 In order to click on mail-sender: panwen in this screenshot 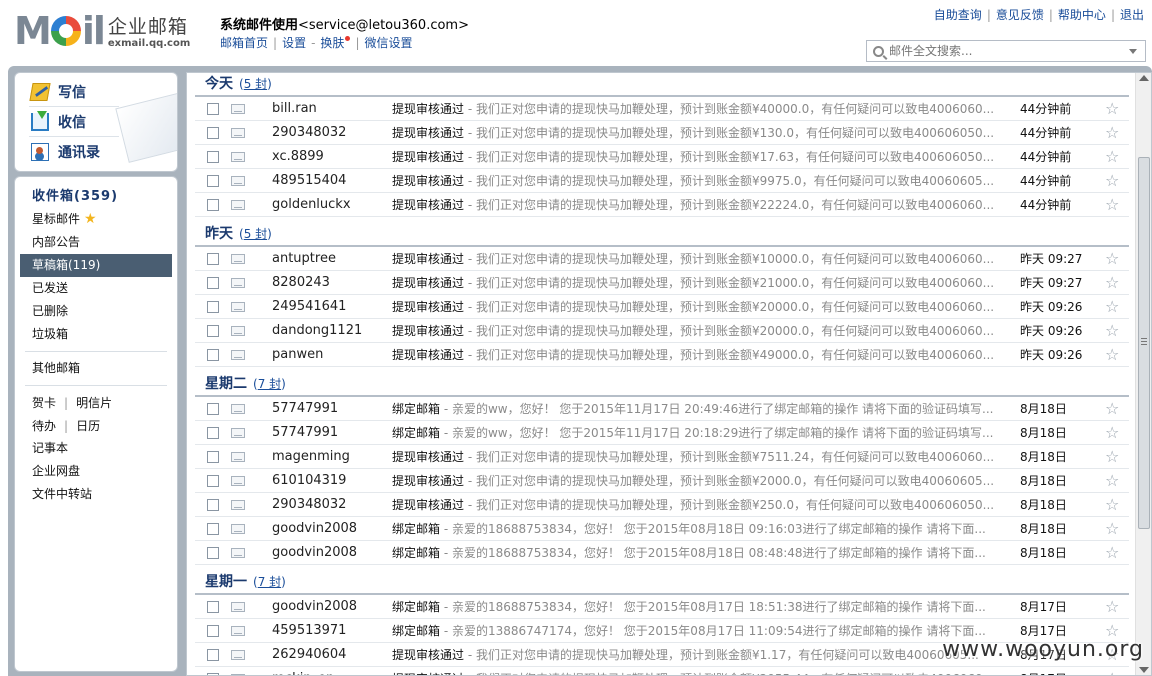, I will do `click(327, 355)`.